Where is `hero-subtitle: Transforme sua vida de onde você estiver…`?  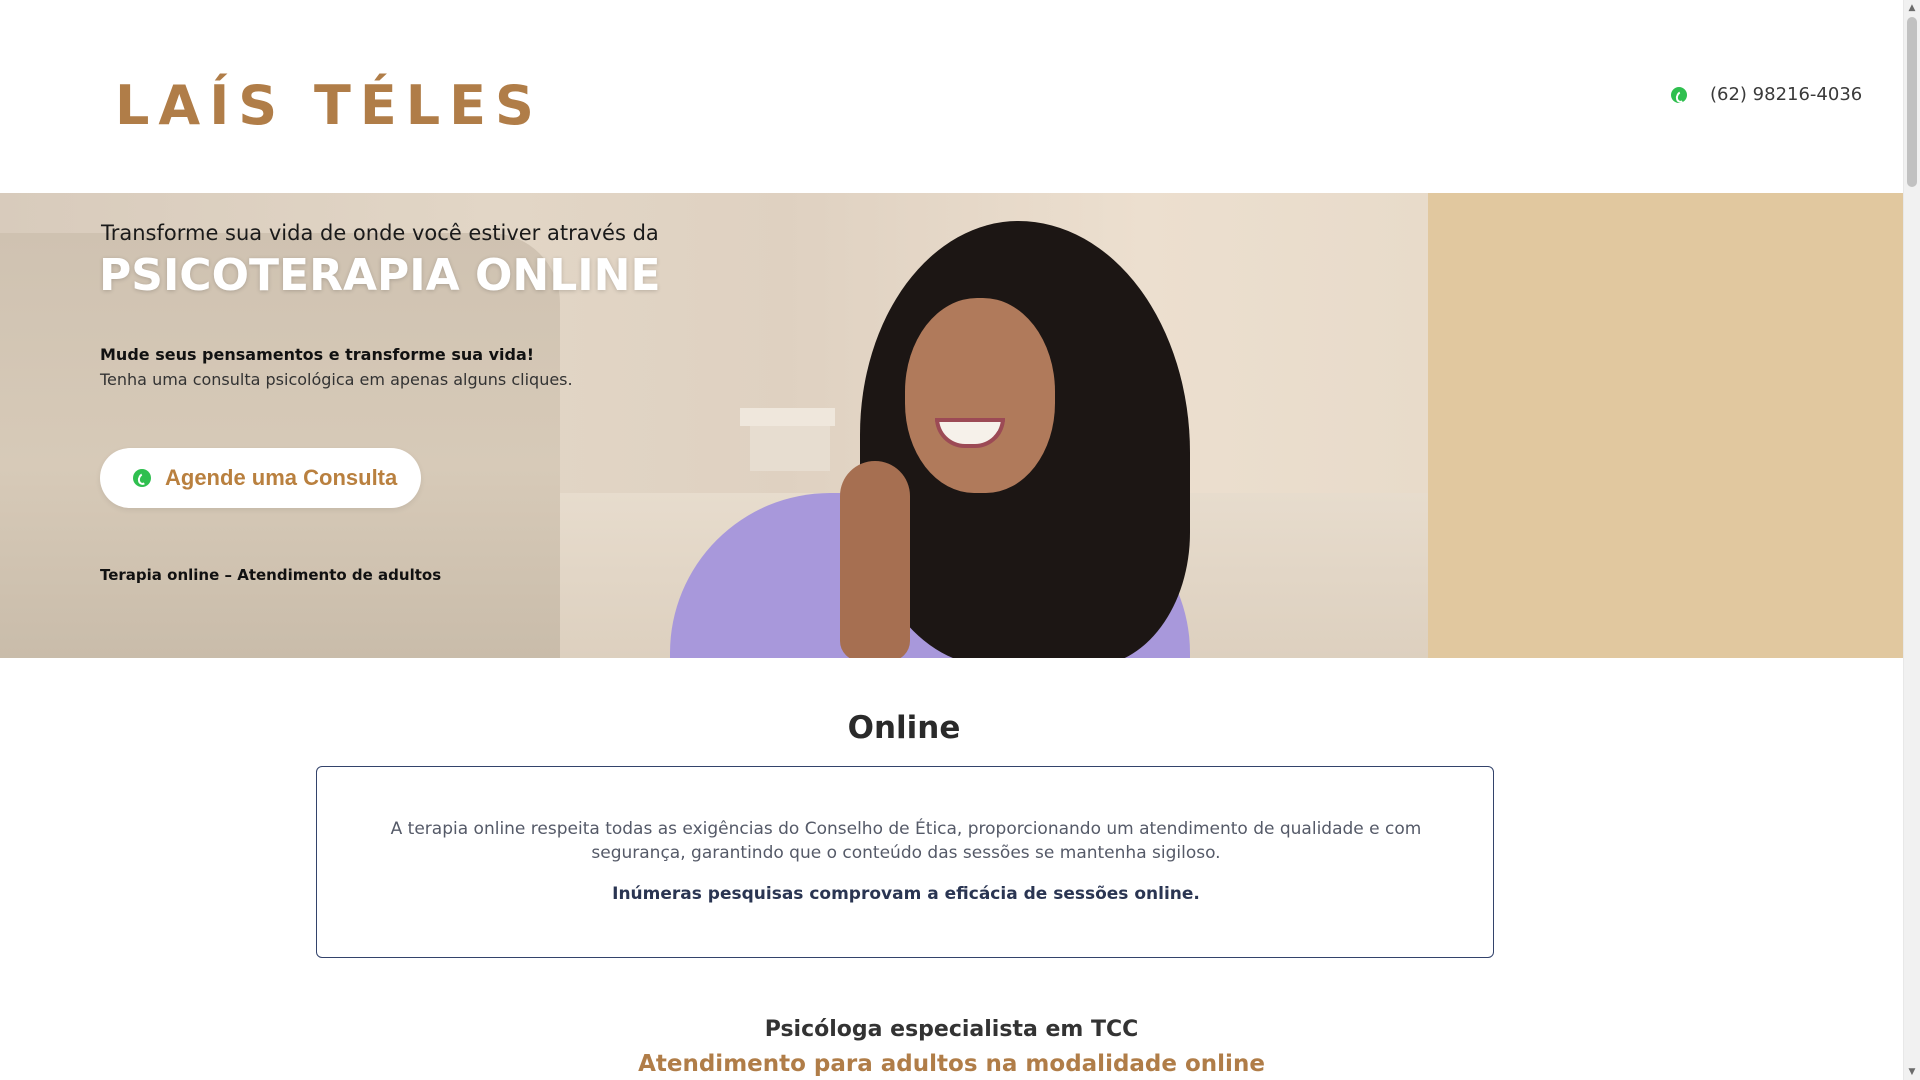 hero-subtitle: Transforme sua vida de onde você estiver… is located at coordinates (380, 233).